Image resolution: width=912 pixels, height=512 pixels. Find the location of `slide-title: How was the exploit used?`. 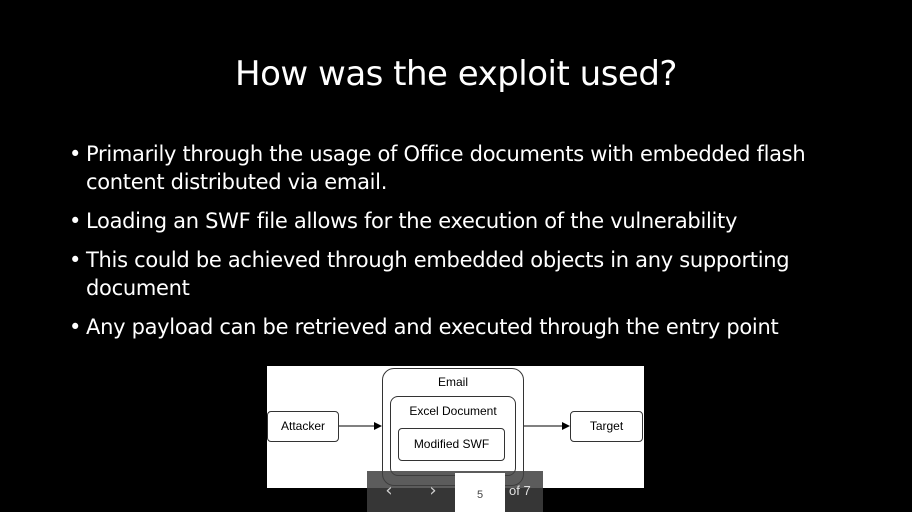

slide-title: How was the exploit used? is located at coordinates (456, 74).